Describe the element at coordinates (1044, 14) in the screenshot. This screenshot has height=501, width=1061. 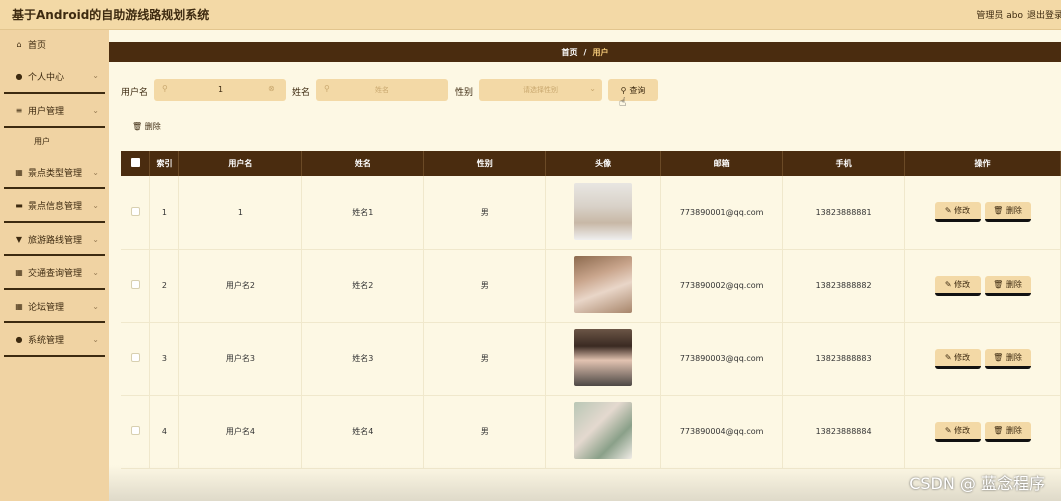
I see `logout-link: 退出登录` at that location.